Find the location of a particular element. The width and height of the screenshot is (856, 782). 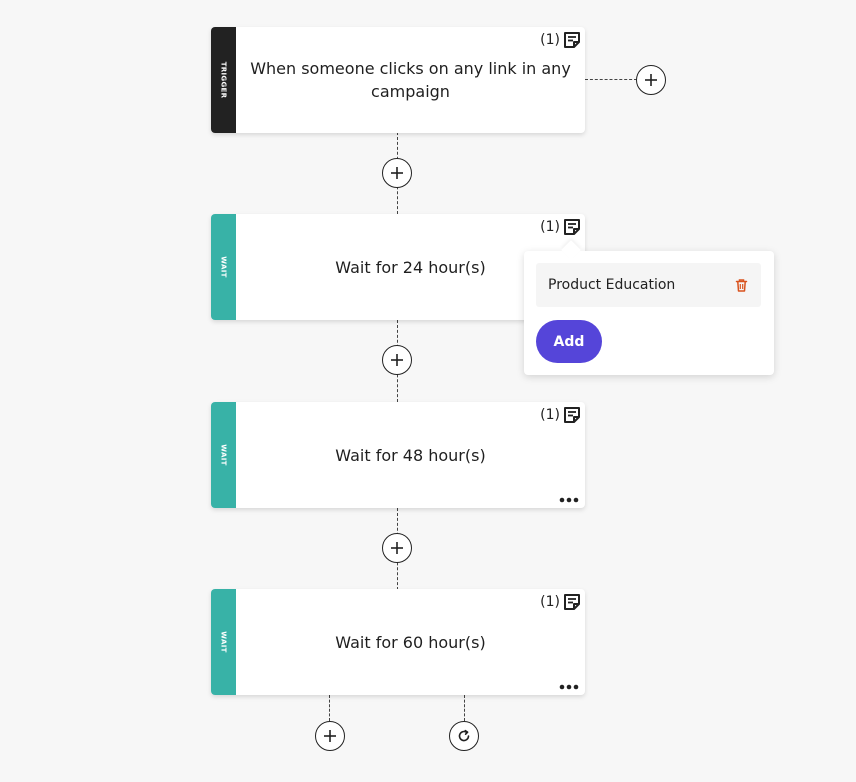

trigger-strip: TRIGGER is located at coordinates (223, 80).